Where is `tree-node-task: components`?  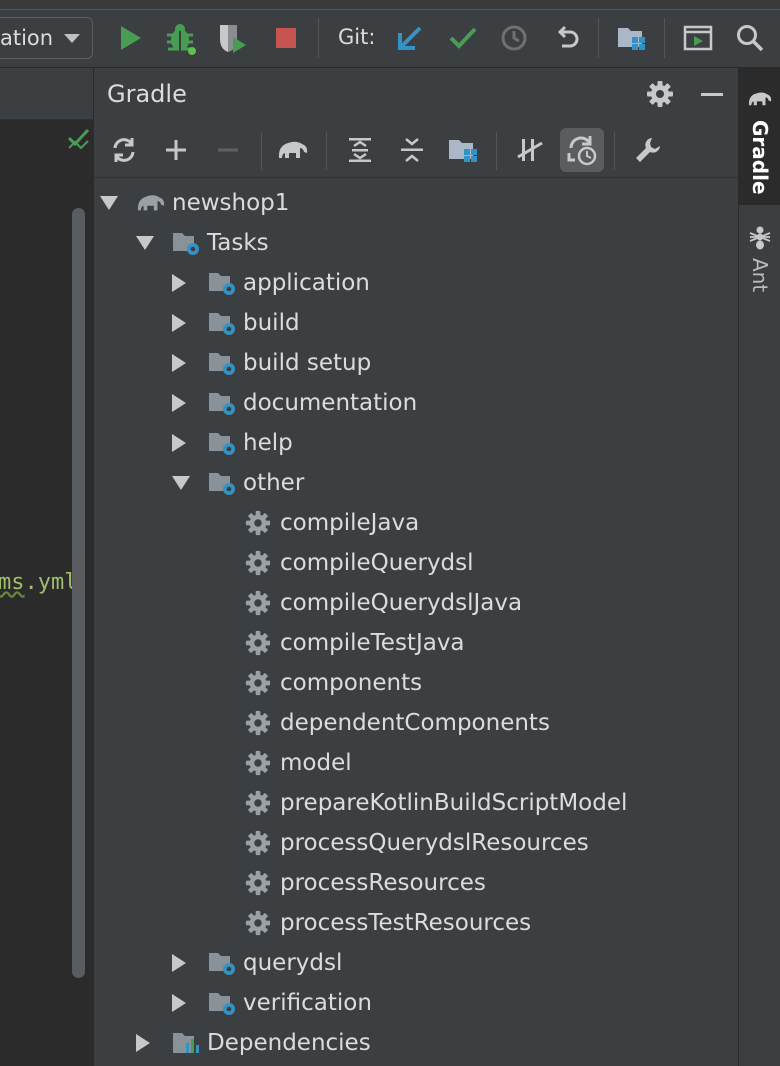 tree-node-task: components is located at coordinates (333, 683).